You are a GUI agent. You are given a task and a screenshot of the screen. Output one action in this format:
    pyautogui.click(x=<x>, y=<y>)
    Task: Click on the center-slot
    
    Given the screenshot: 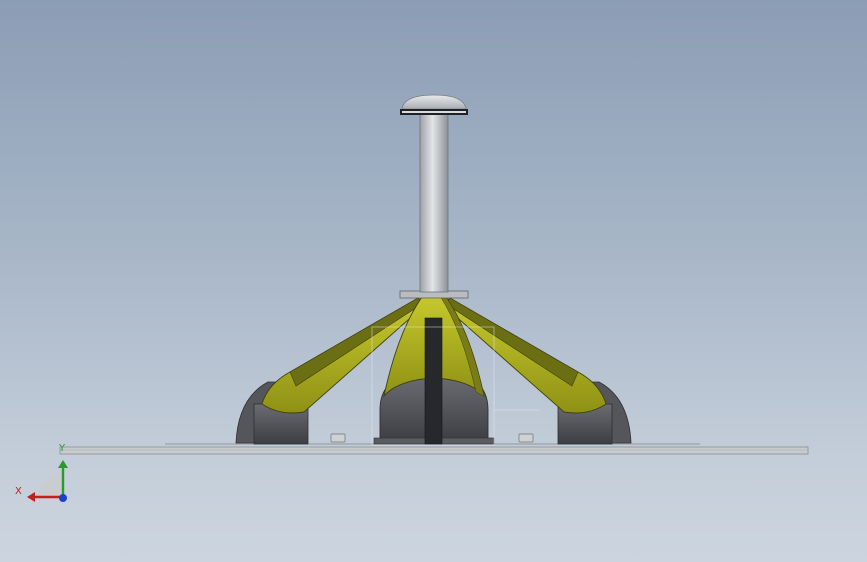 What is the action you would take?
    pyautogui.click(x=433, y=381)
    